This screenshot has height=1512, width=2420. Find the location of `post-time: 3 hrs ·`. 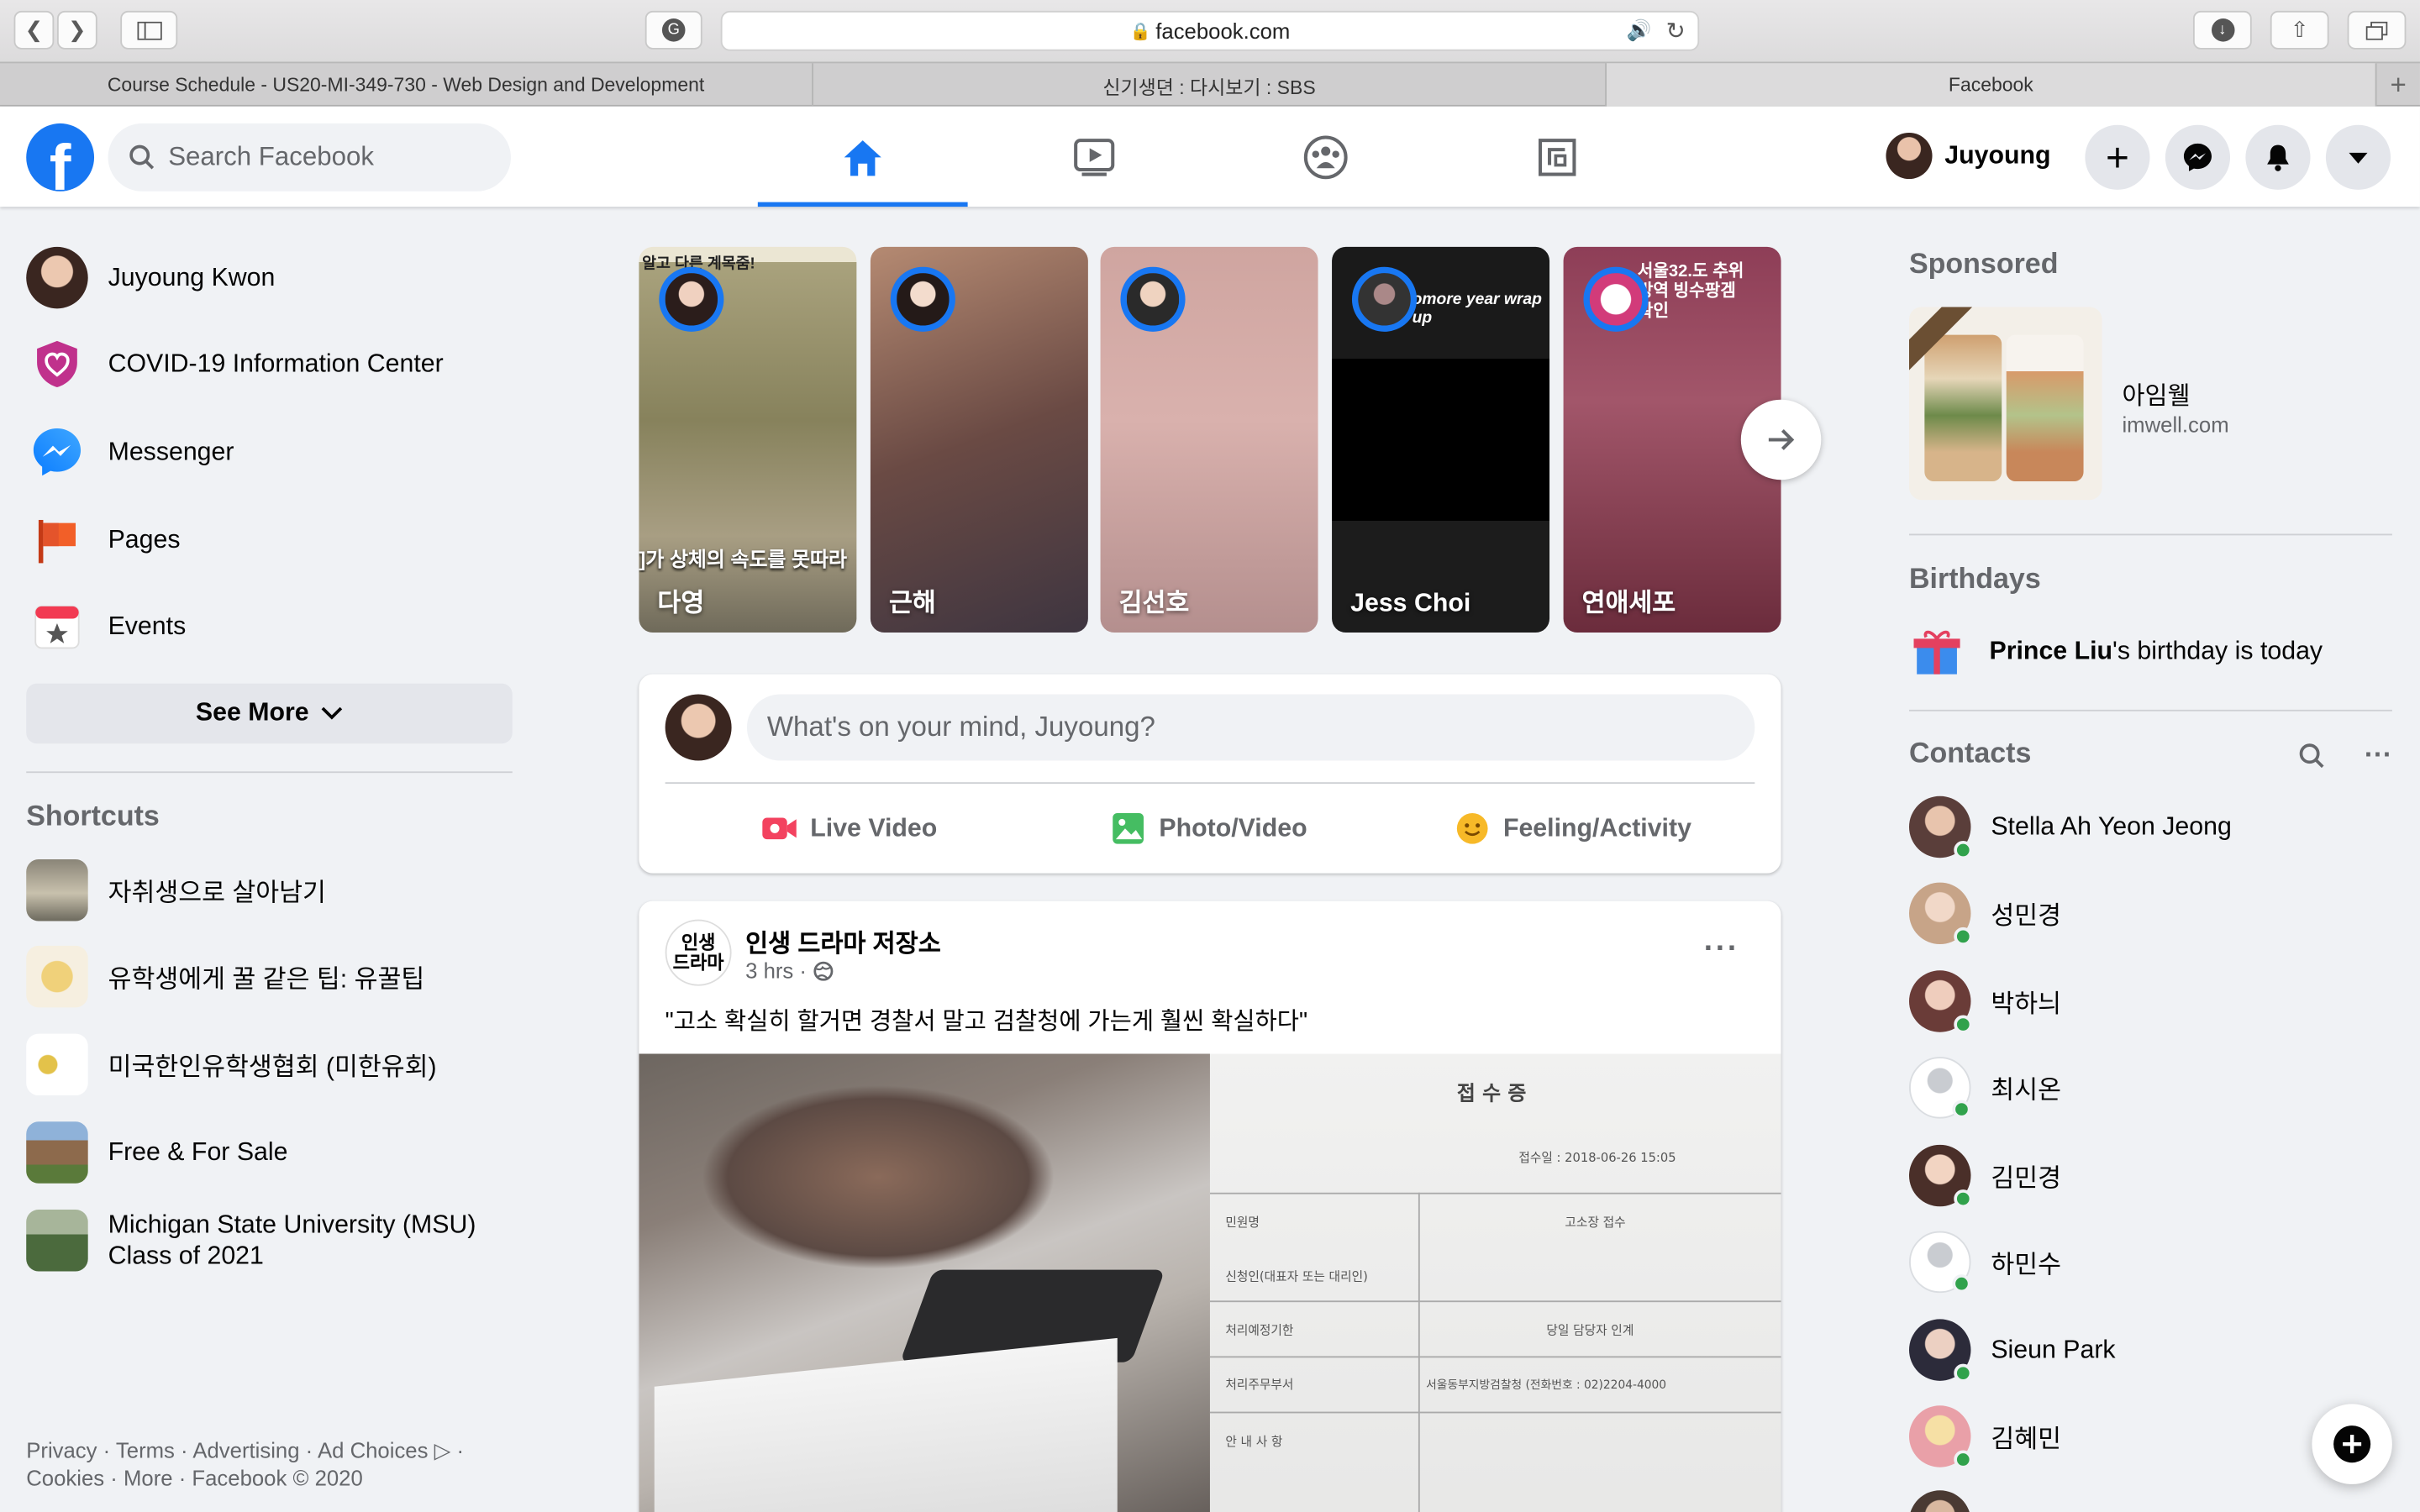

post-time: 3 hrs · is located at coordinates (776, 970).